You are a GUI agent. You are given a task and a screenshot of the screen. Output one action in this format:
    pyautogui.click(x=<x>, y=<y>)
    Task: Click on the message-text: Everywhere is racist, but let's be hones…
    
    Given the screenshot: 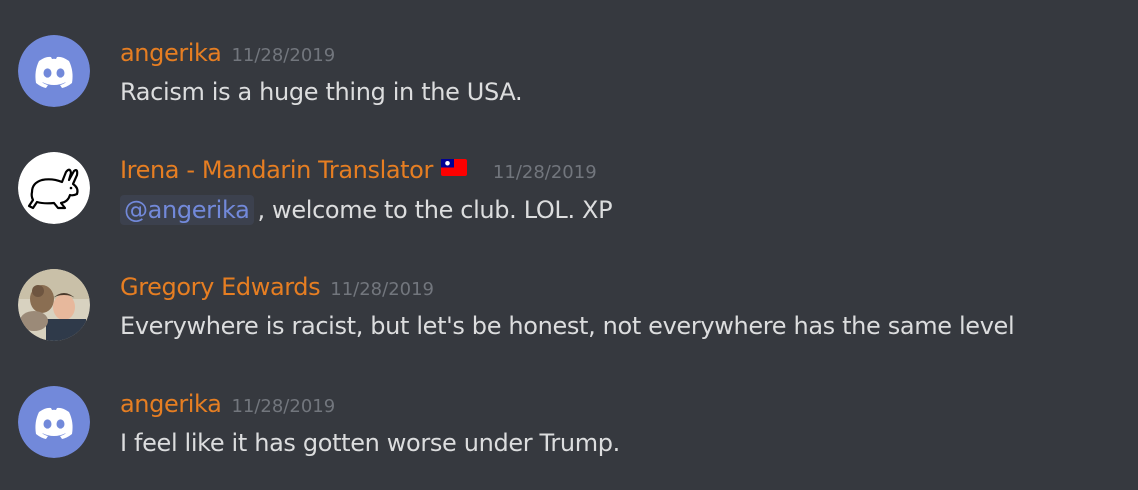 What is the action you would take?
    pyautogui.click(x=567, y=326)
    